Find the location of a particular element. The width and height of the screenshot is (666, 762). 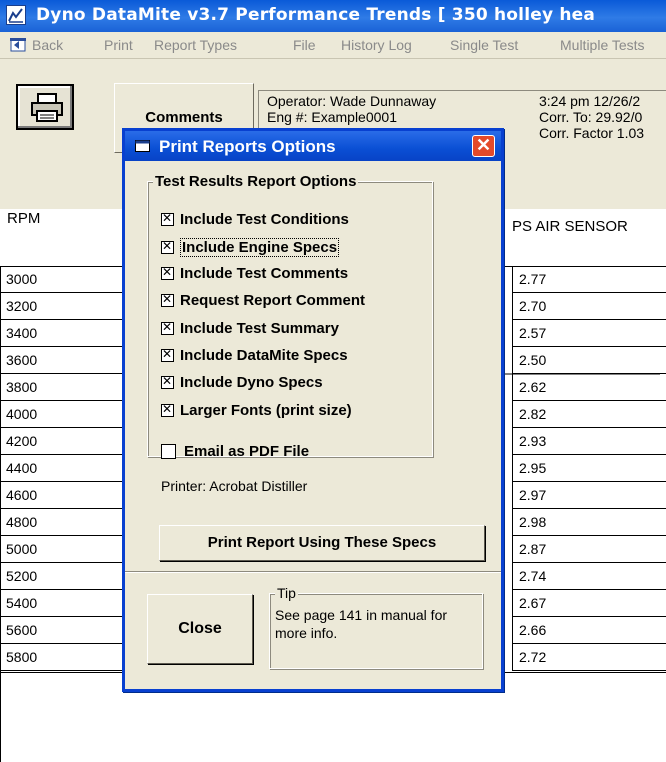

correction-to-text: Corr. To: 29.92/0 is located at coordinates (591, 117).